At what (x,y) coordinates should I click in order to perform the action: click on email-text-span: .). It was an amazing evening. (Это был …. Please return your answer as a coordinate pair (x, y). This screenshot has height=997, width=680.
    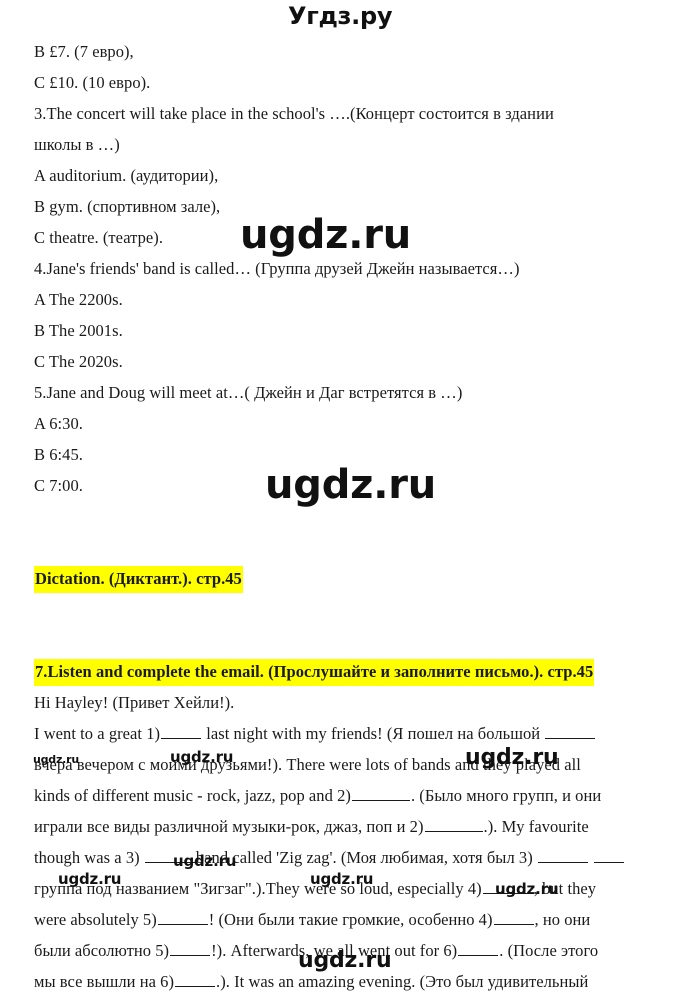
    Looking at the image, I should click on (402, 981).